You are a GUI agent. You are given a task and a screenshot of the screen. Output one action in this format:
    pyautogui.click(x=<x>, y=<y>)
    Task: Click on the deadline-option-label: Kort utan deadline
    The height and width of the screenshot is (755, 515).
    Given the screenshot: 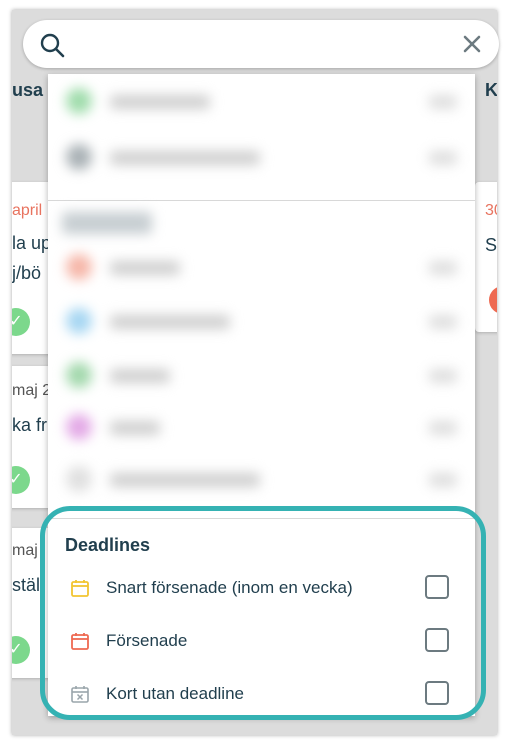 What is the action you would take?
    pyautogui.click(x=175, y=693)
    